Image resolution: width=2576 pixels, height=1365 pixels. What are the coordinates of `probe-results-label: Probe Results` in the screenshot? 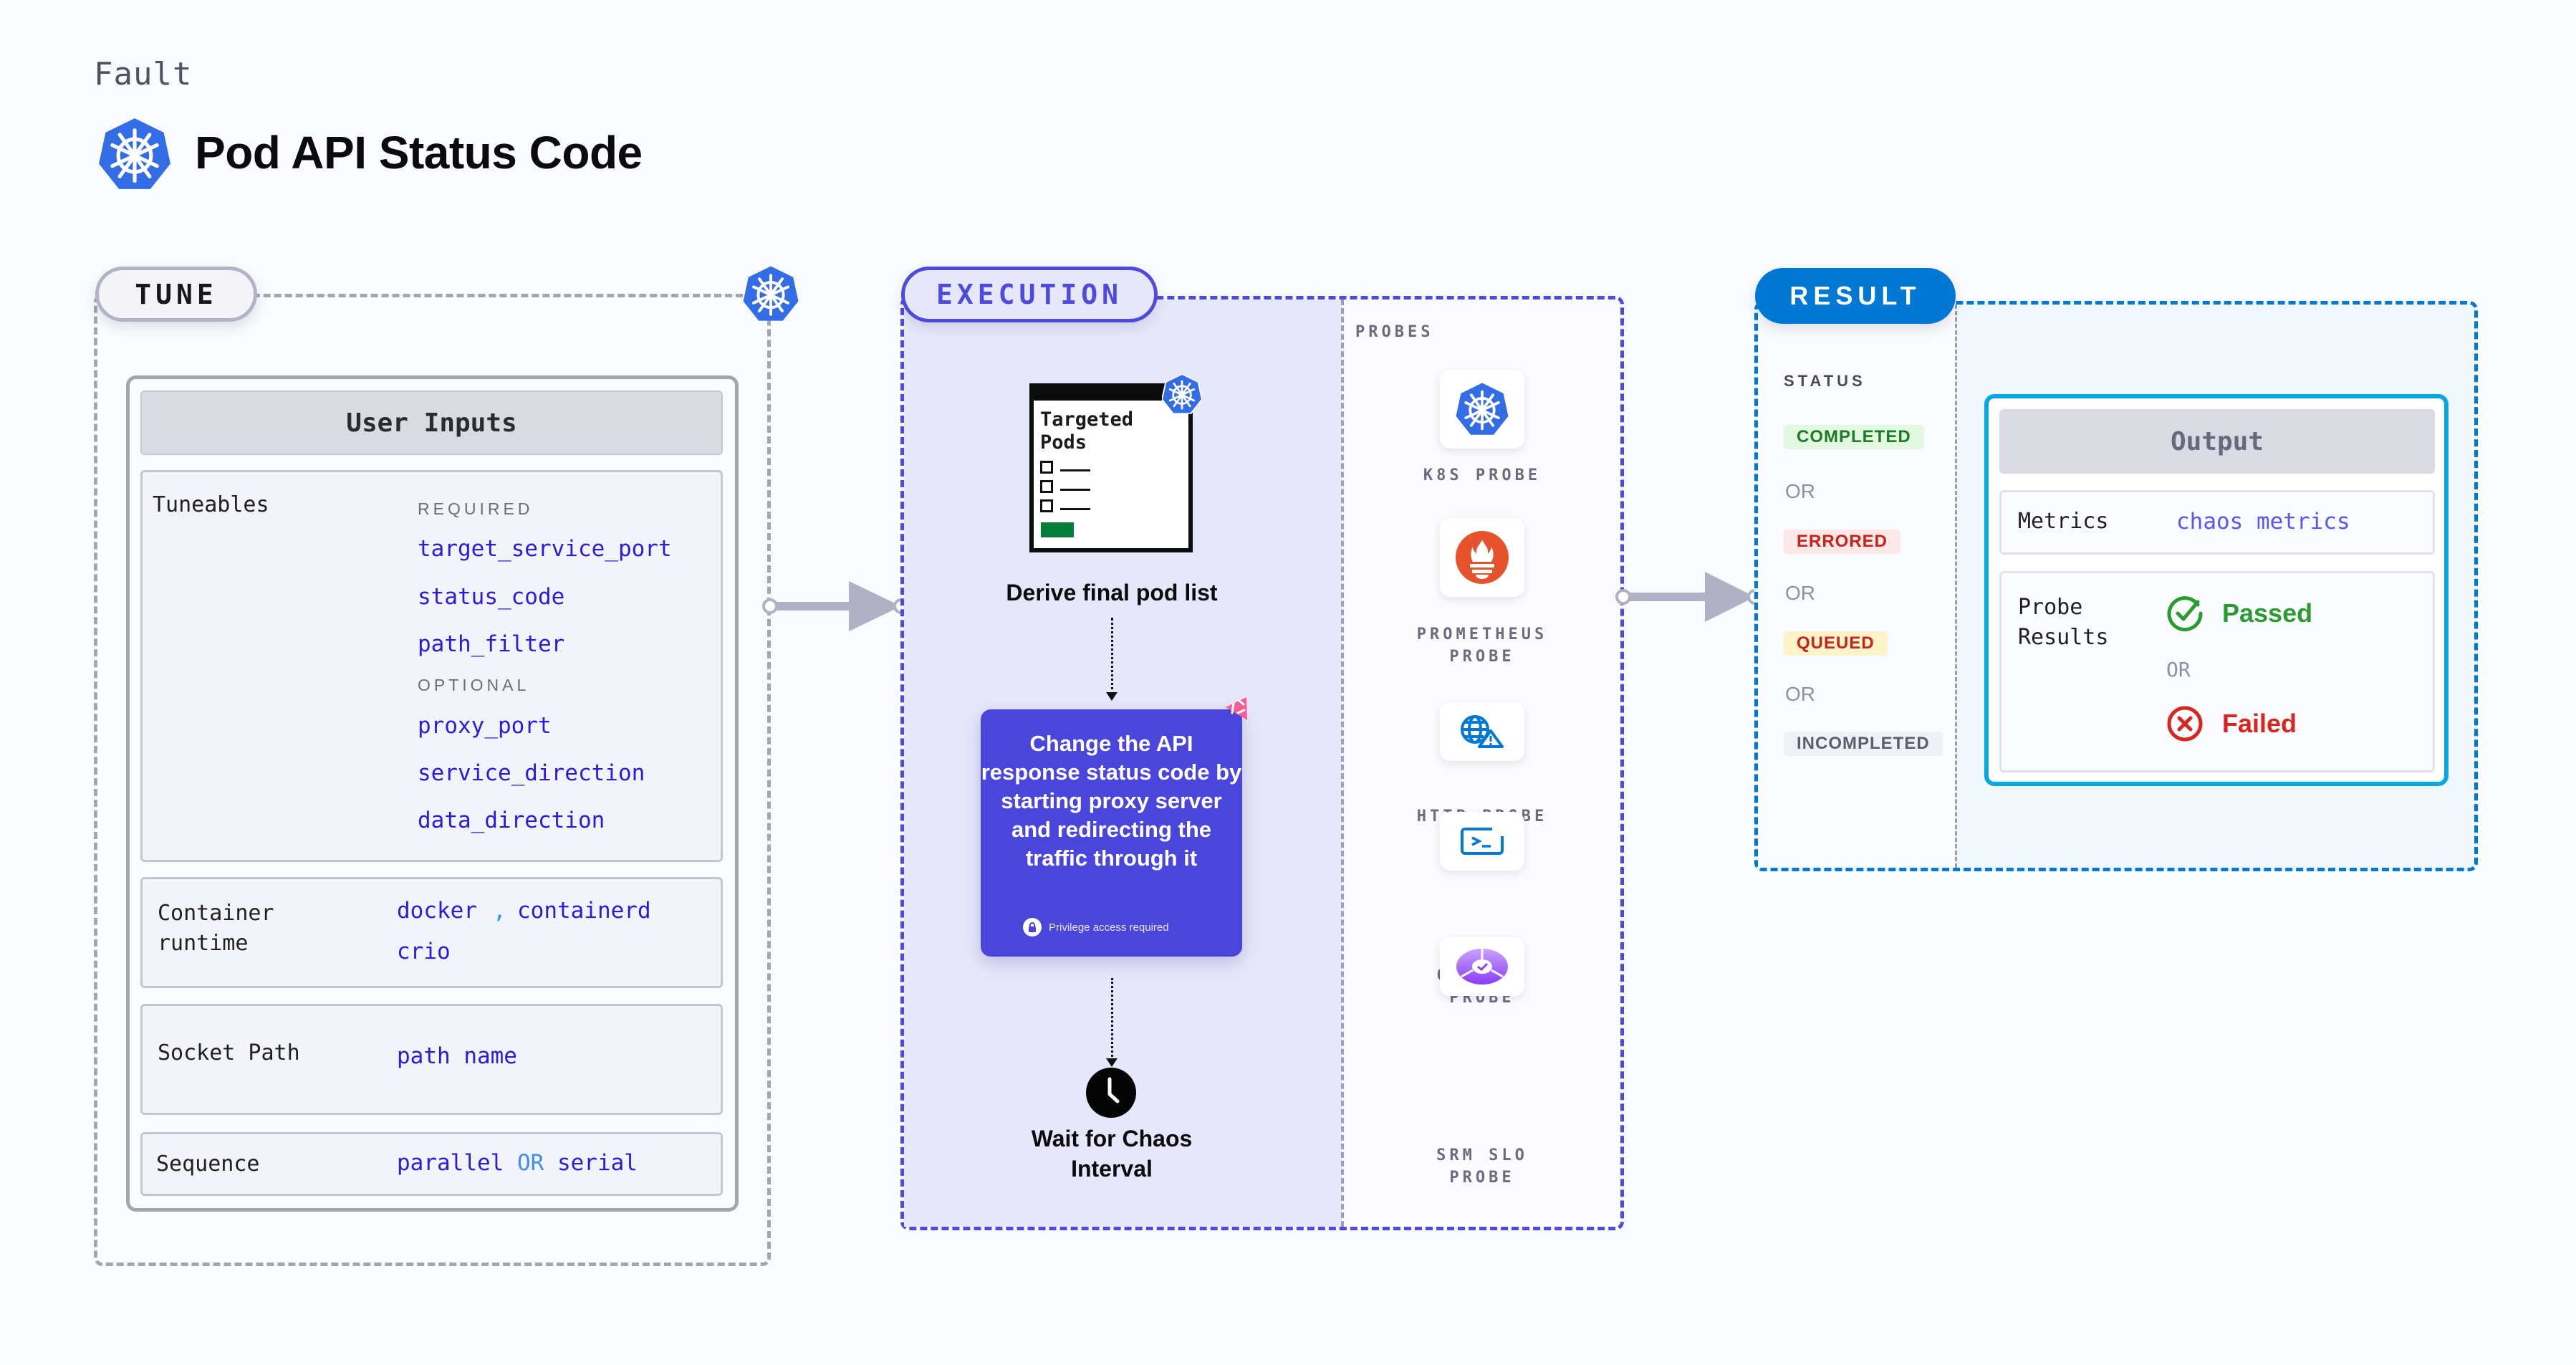 It's located at (2063, 623).